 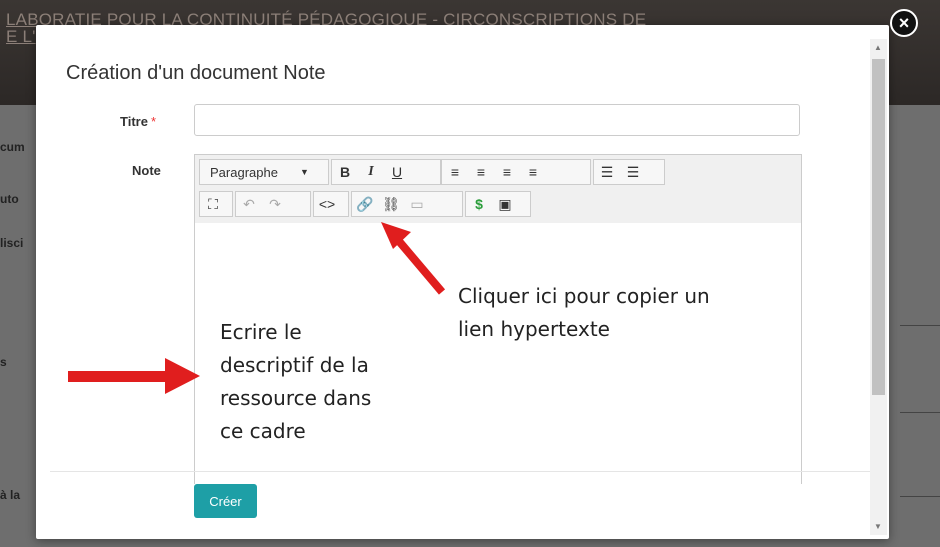 I want to click on format-group: Paragraphe ▼, so click(x=264, y=172).